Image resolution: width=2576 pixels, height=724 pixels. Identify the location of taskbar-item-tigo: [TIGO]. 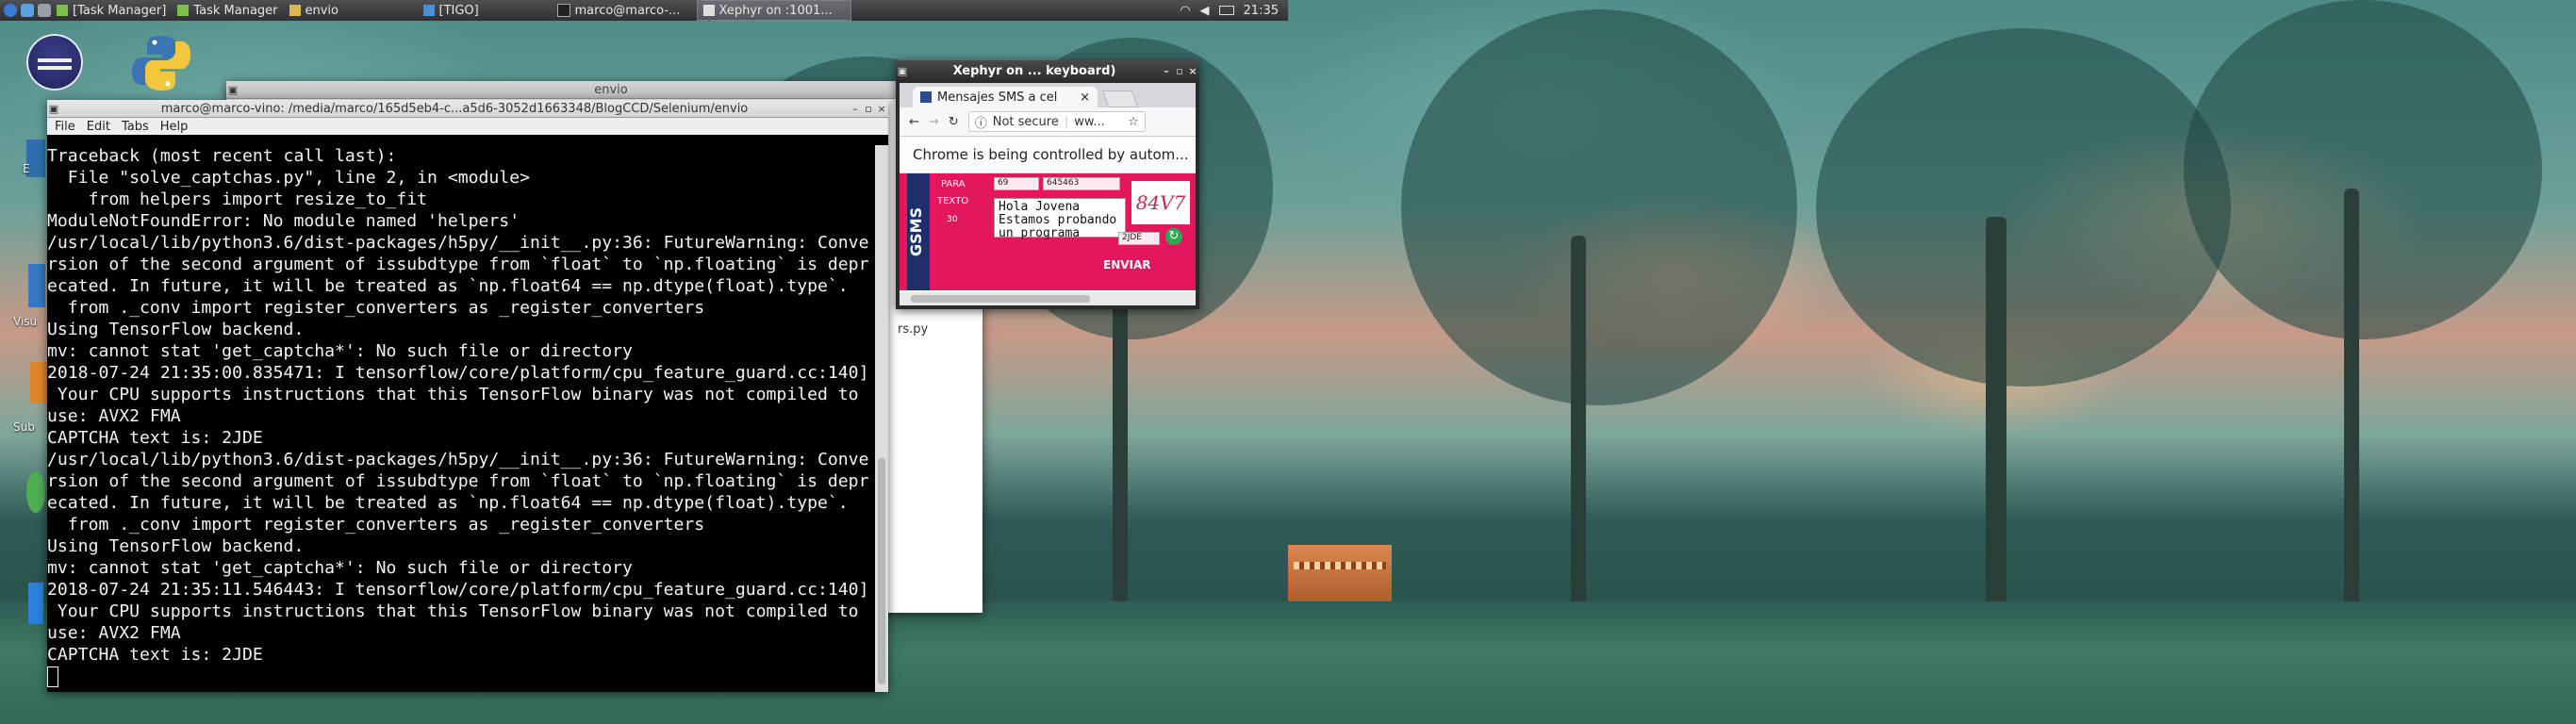
(485, 10).